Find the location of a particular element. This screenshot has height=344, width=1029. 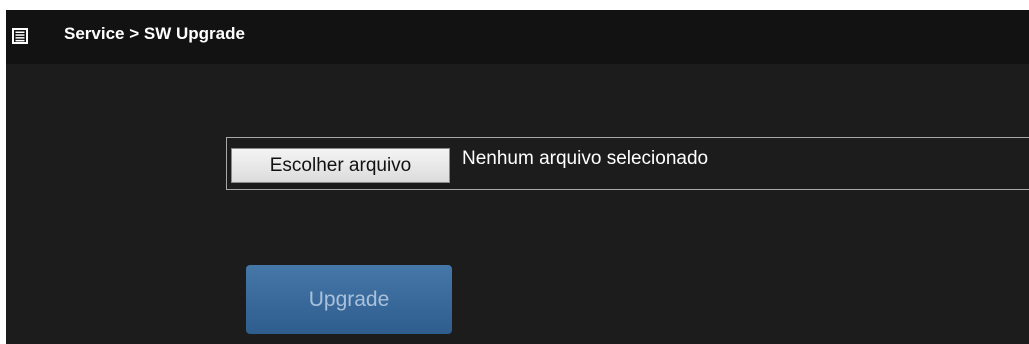

choose-file-button: Escolher arquivo is located at coordinates (340, 165).